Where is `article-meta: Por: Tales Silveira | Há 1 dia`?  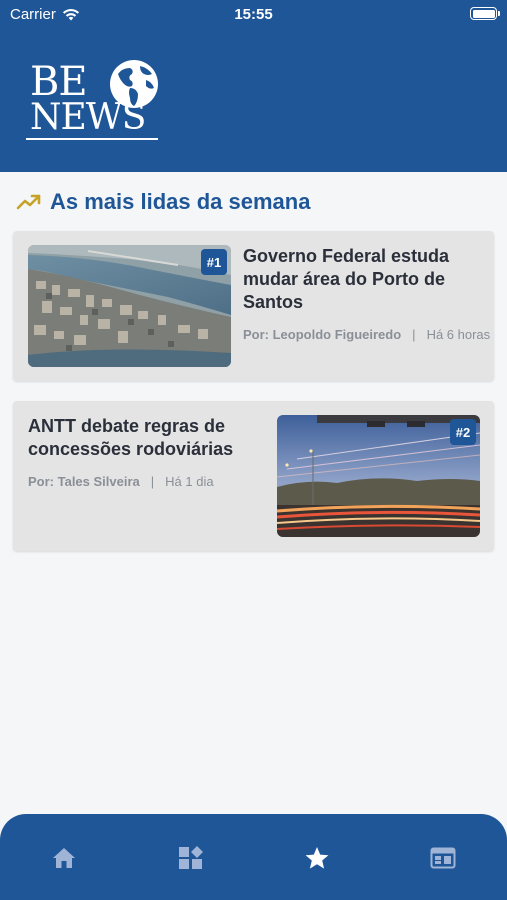 article-meta: Por: Tales Silveira | Há 1 dia is located at coordinates (121, 481).